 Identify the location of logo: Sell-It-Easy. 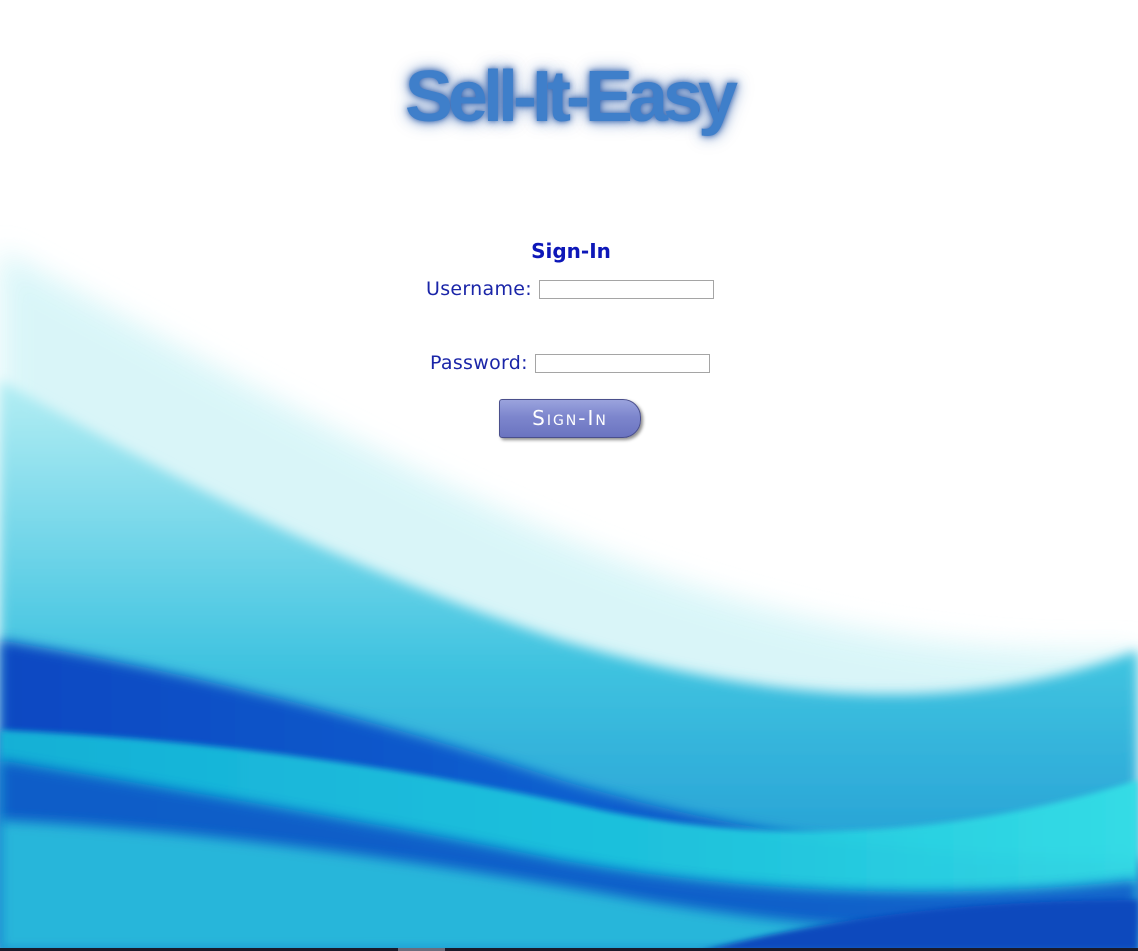
(569, 97).